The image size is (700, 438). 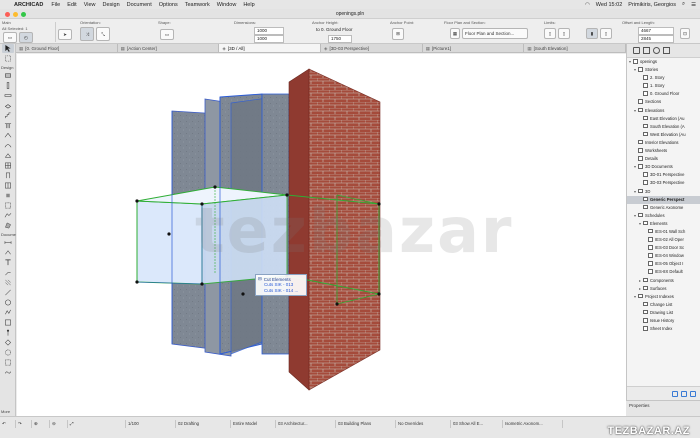 I want to click on navigator-item: ▾ Stories, so click(x=663, y=70).